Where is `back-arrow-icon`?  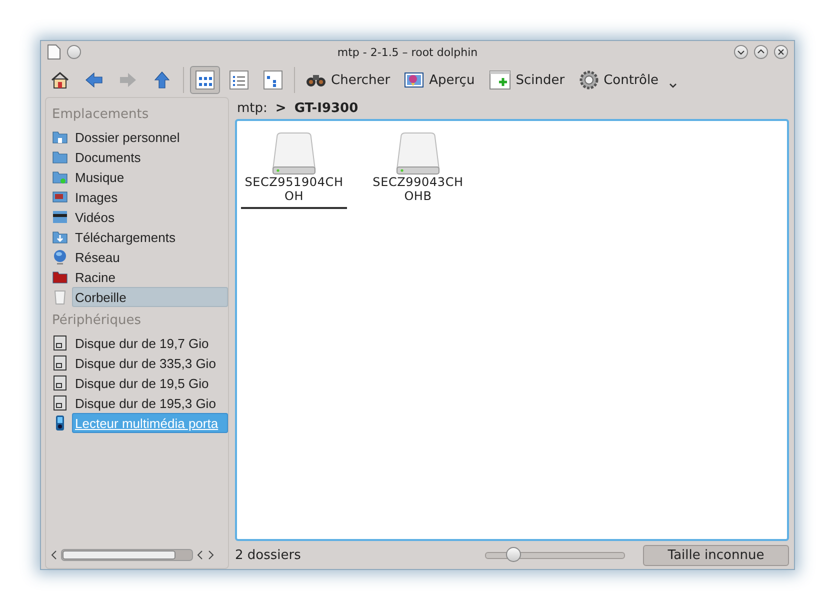 back-arrow-icon is located at coordinates (94, 80).